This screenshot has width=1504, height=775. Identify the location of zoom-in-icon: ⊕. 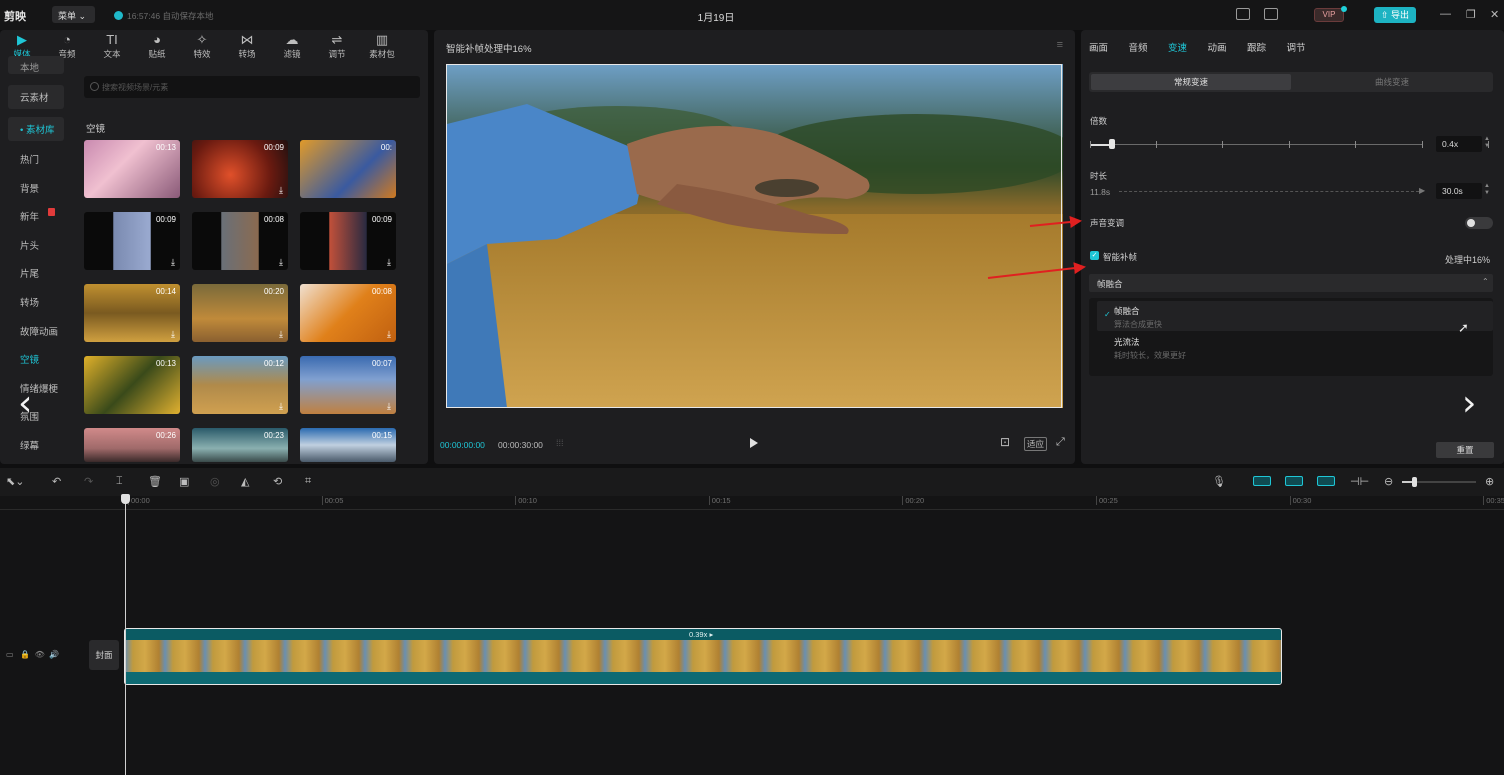
(1489, 481).